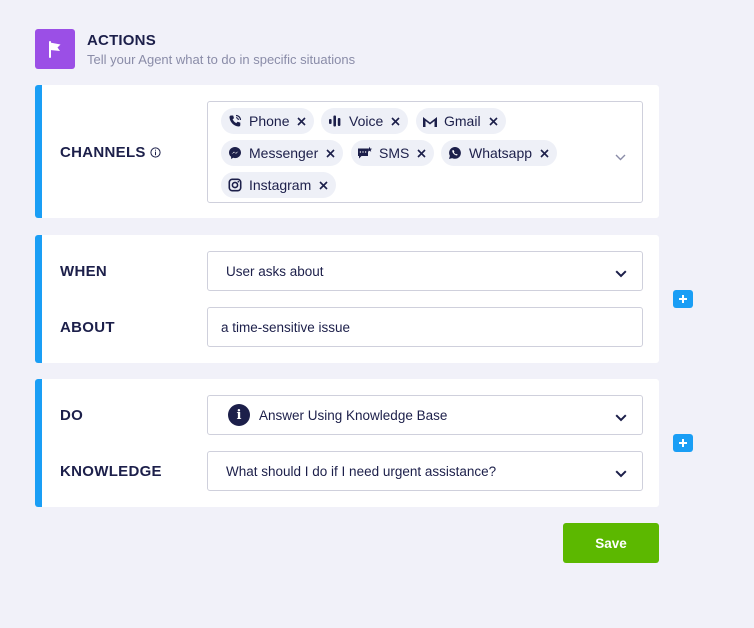  I want to click on flag-icon, so click(55, 49).